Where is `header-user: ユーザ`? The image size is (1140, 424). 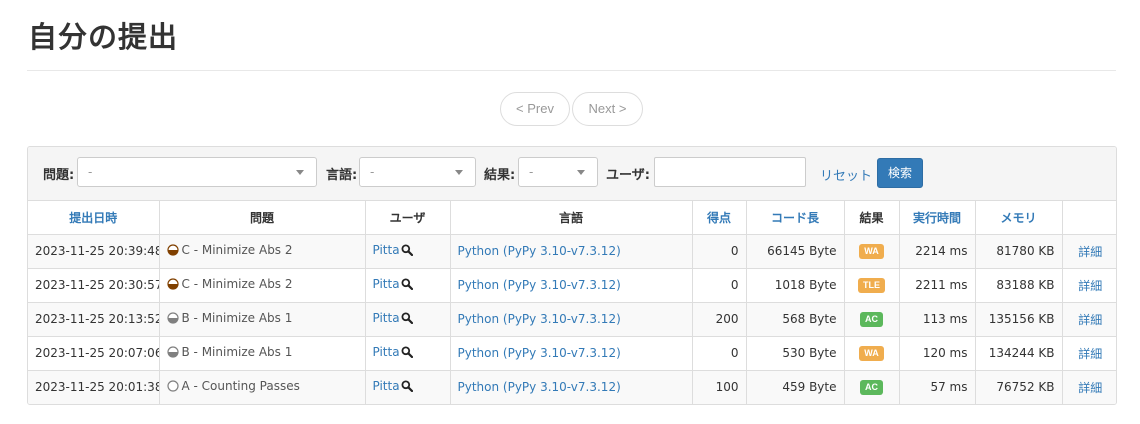
header-user: ユーザ is located at coordinates (408, 218).